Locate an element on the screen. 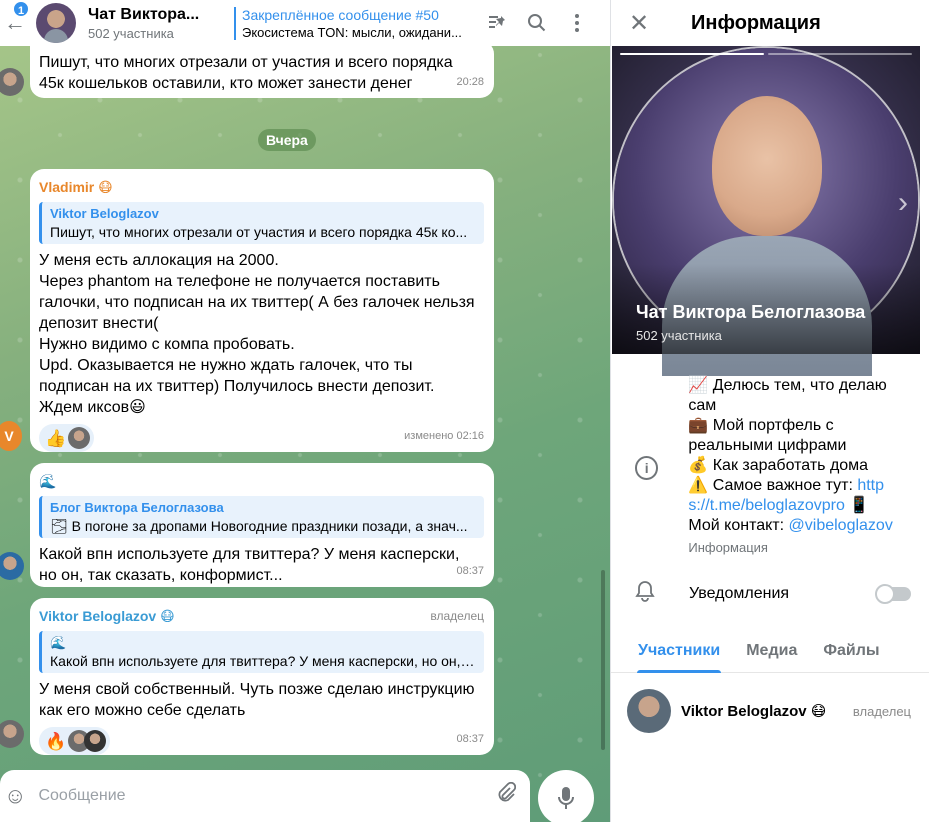 The height and width of the screenshot is (822, 929). message-time: изменено 02:16 is located at coordinates (444, 436).